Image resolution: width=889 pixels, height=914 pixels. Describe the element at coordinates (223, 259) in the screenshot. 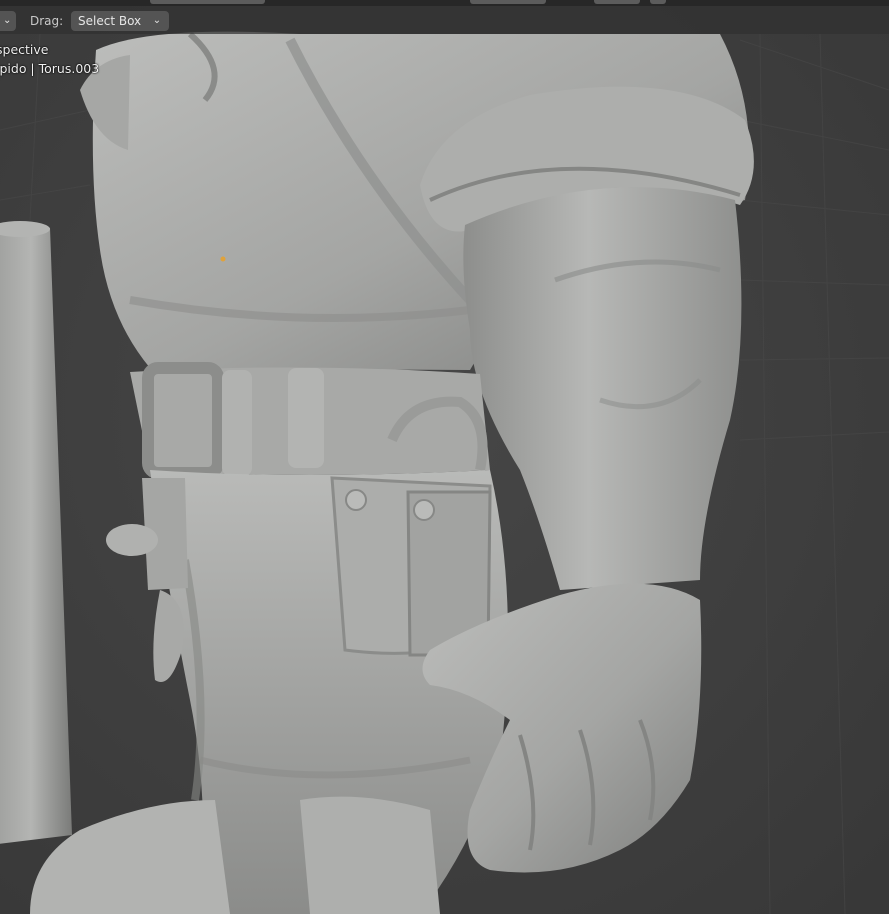

I see `object-origin-dot` at that location.